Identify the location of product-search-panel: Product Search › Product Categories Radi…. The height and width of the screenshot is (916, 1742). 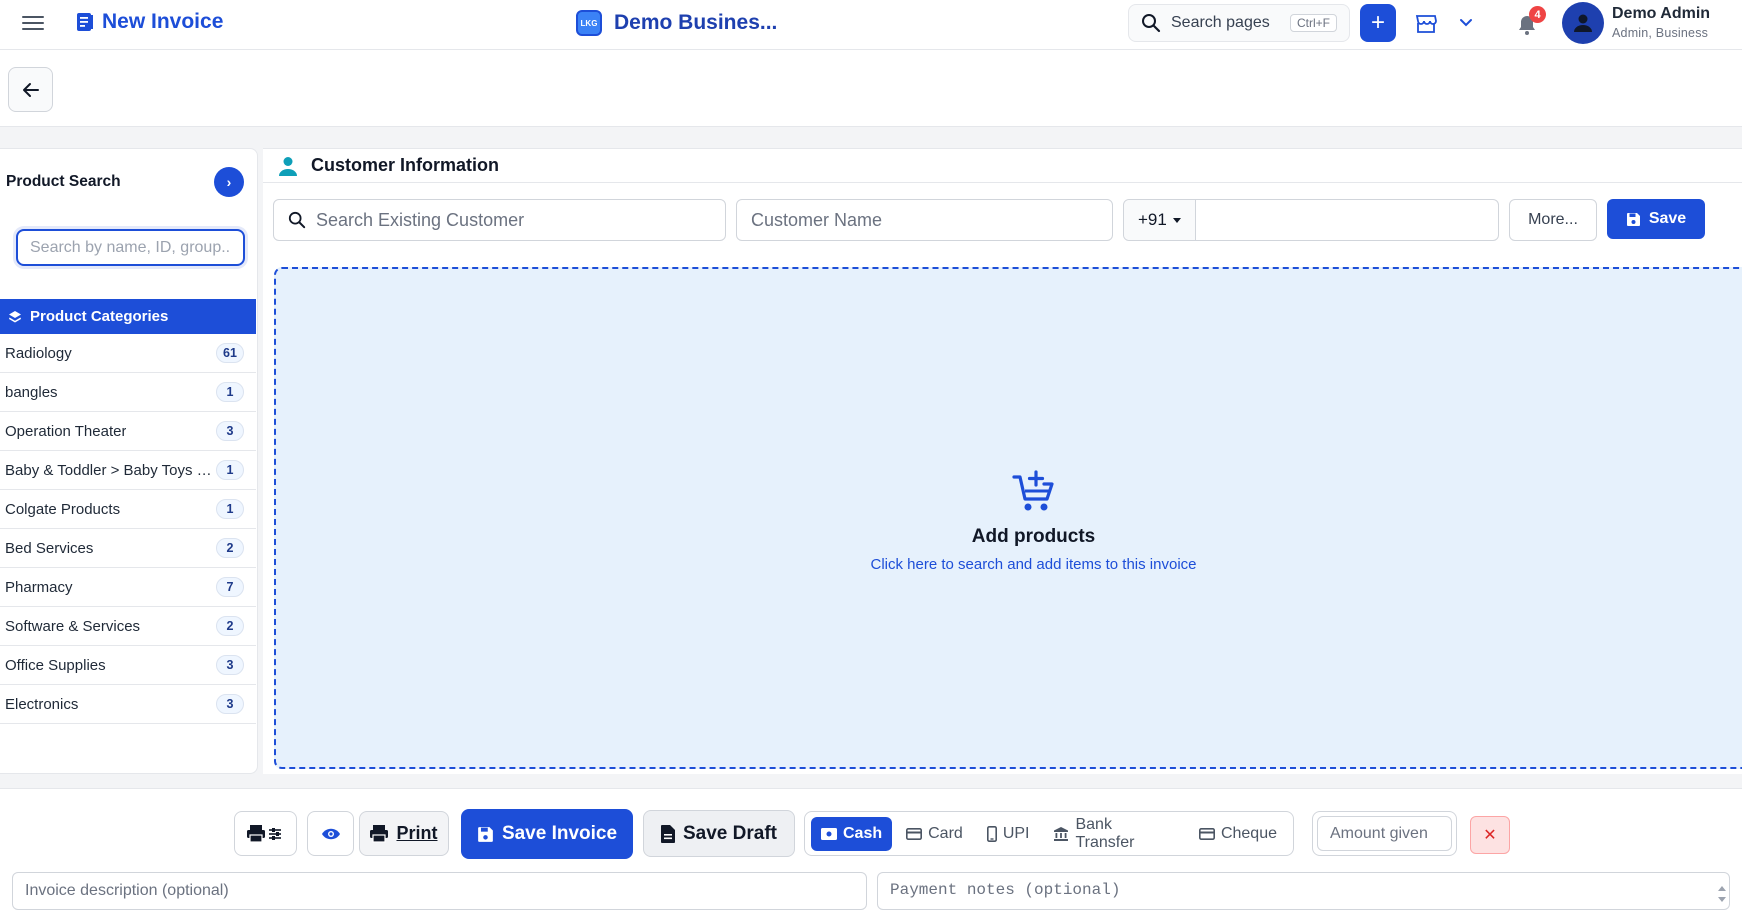
(129, 461).